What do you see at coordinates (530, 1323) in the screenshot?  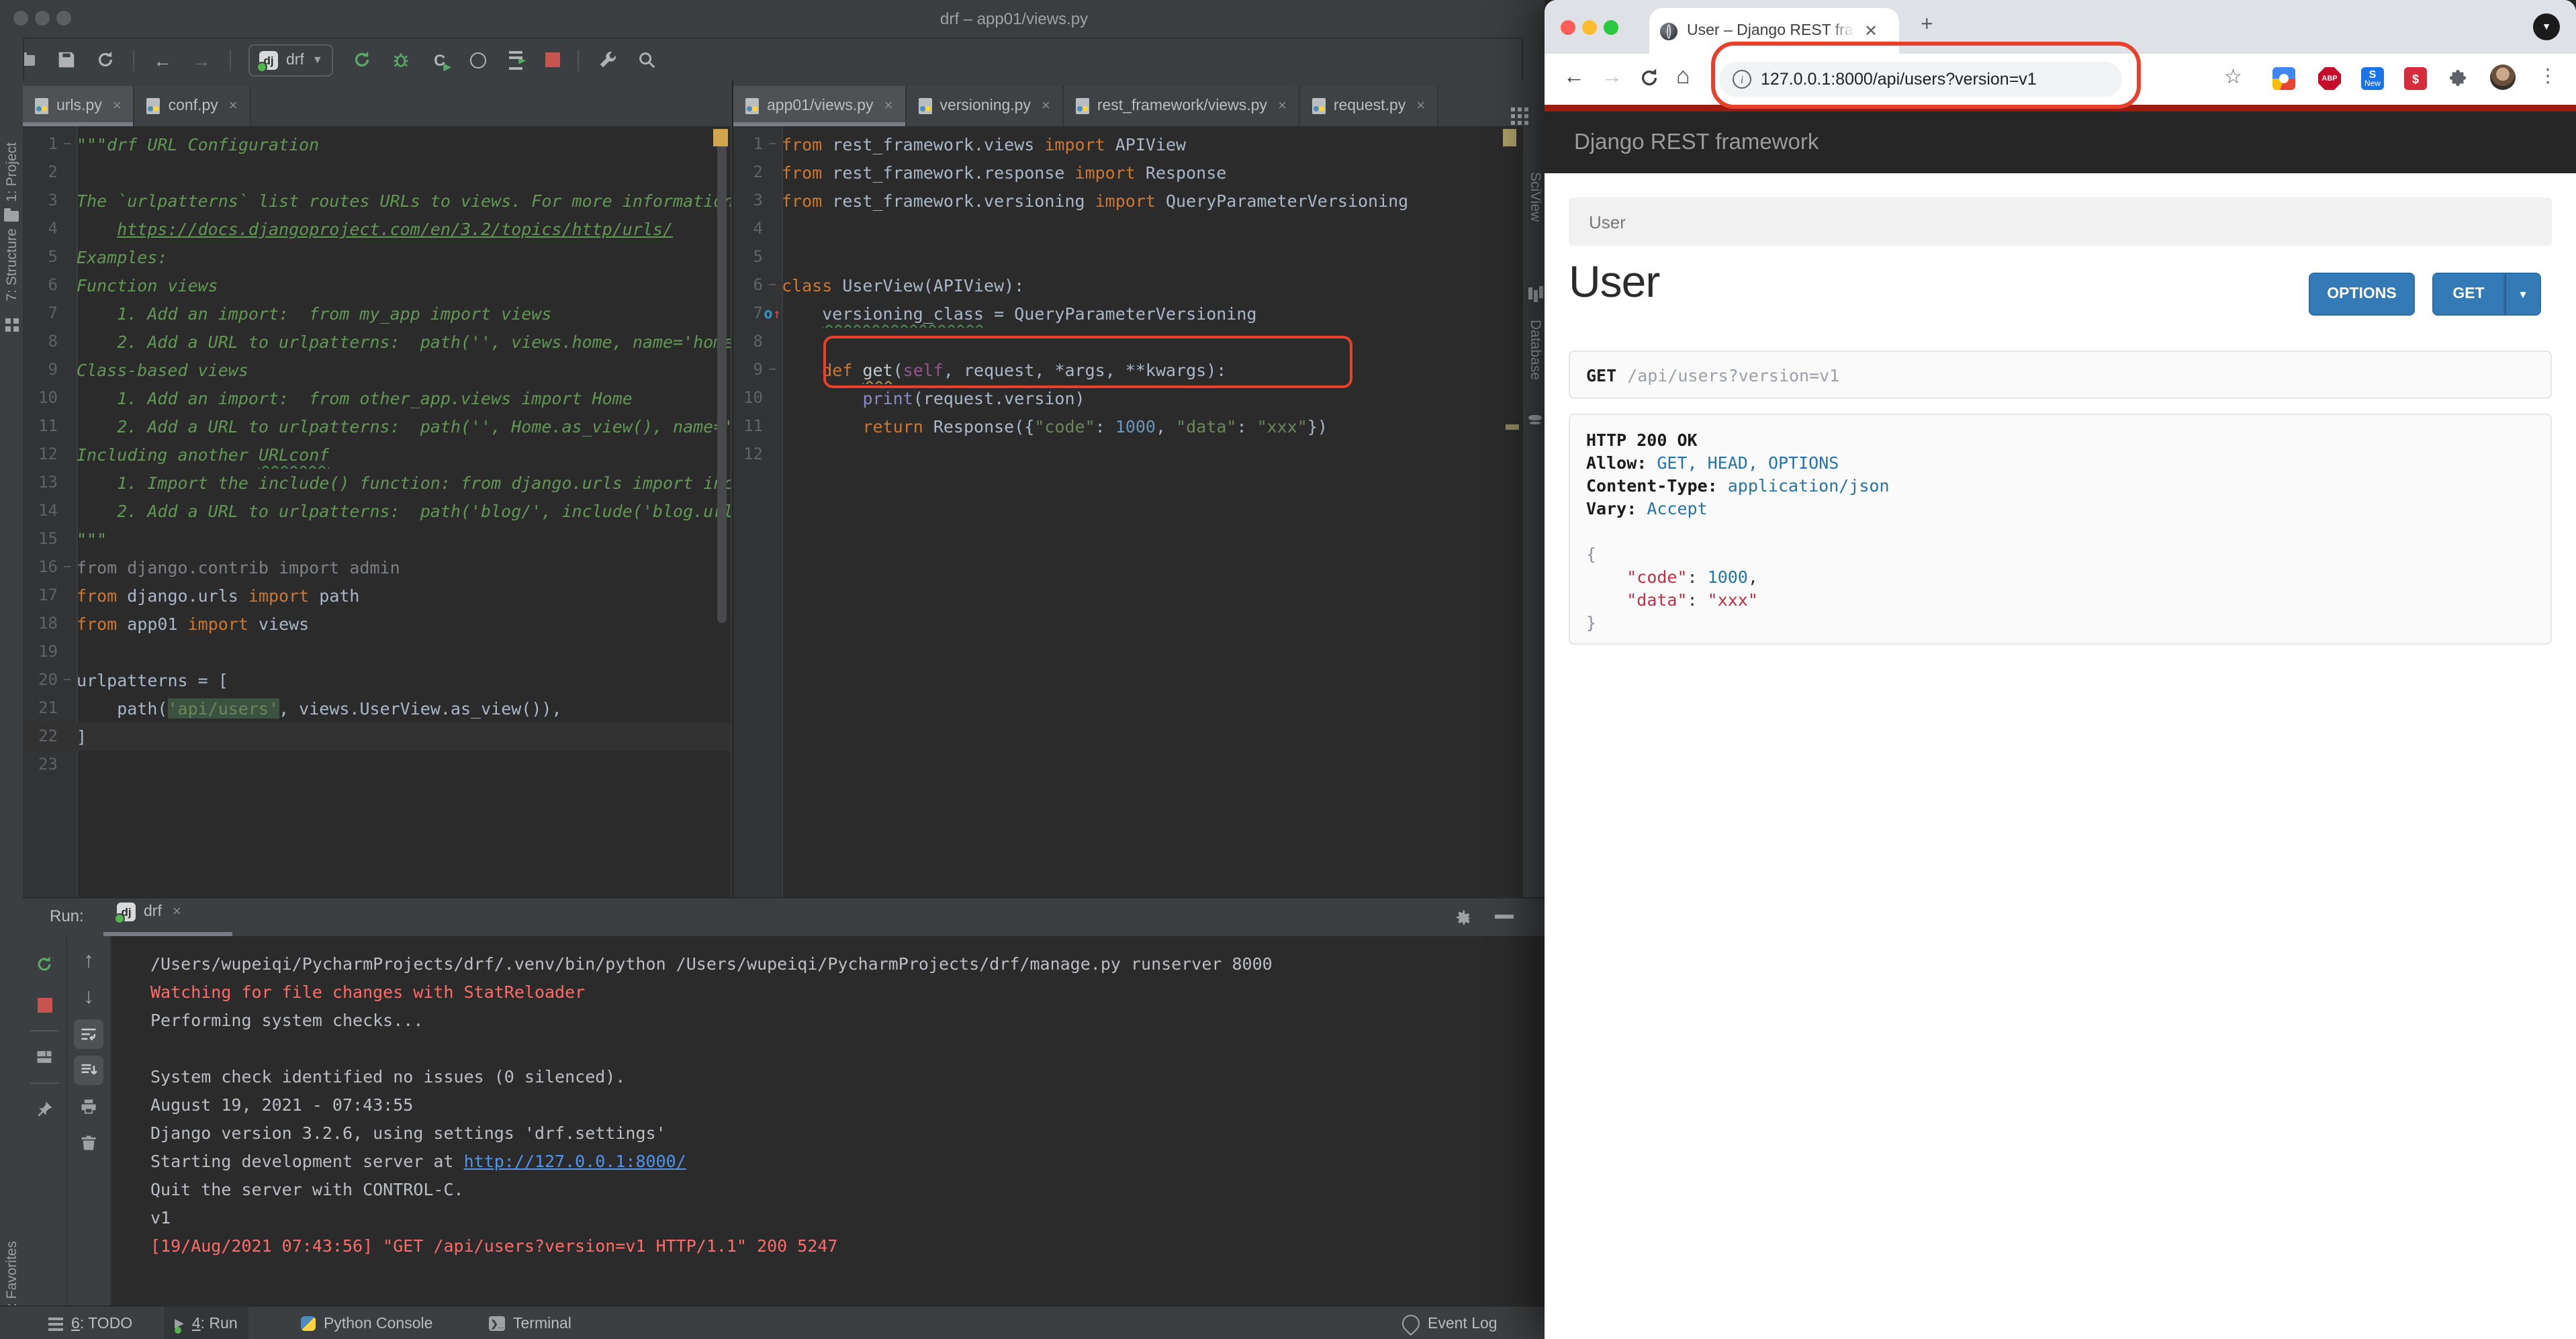 I see `statusbar-terminal: ❯_ Terminal` at bounding box center [530, 1323].